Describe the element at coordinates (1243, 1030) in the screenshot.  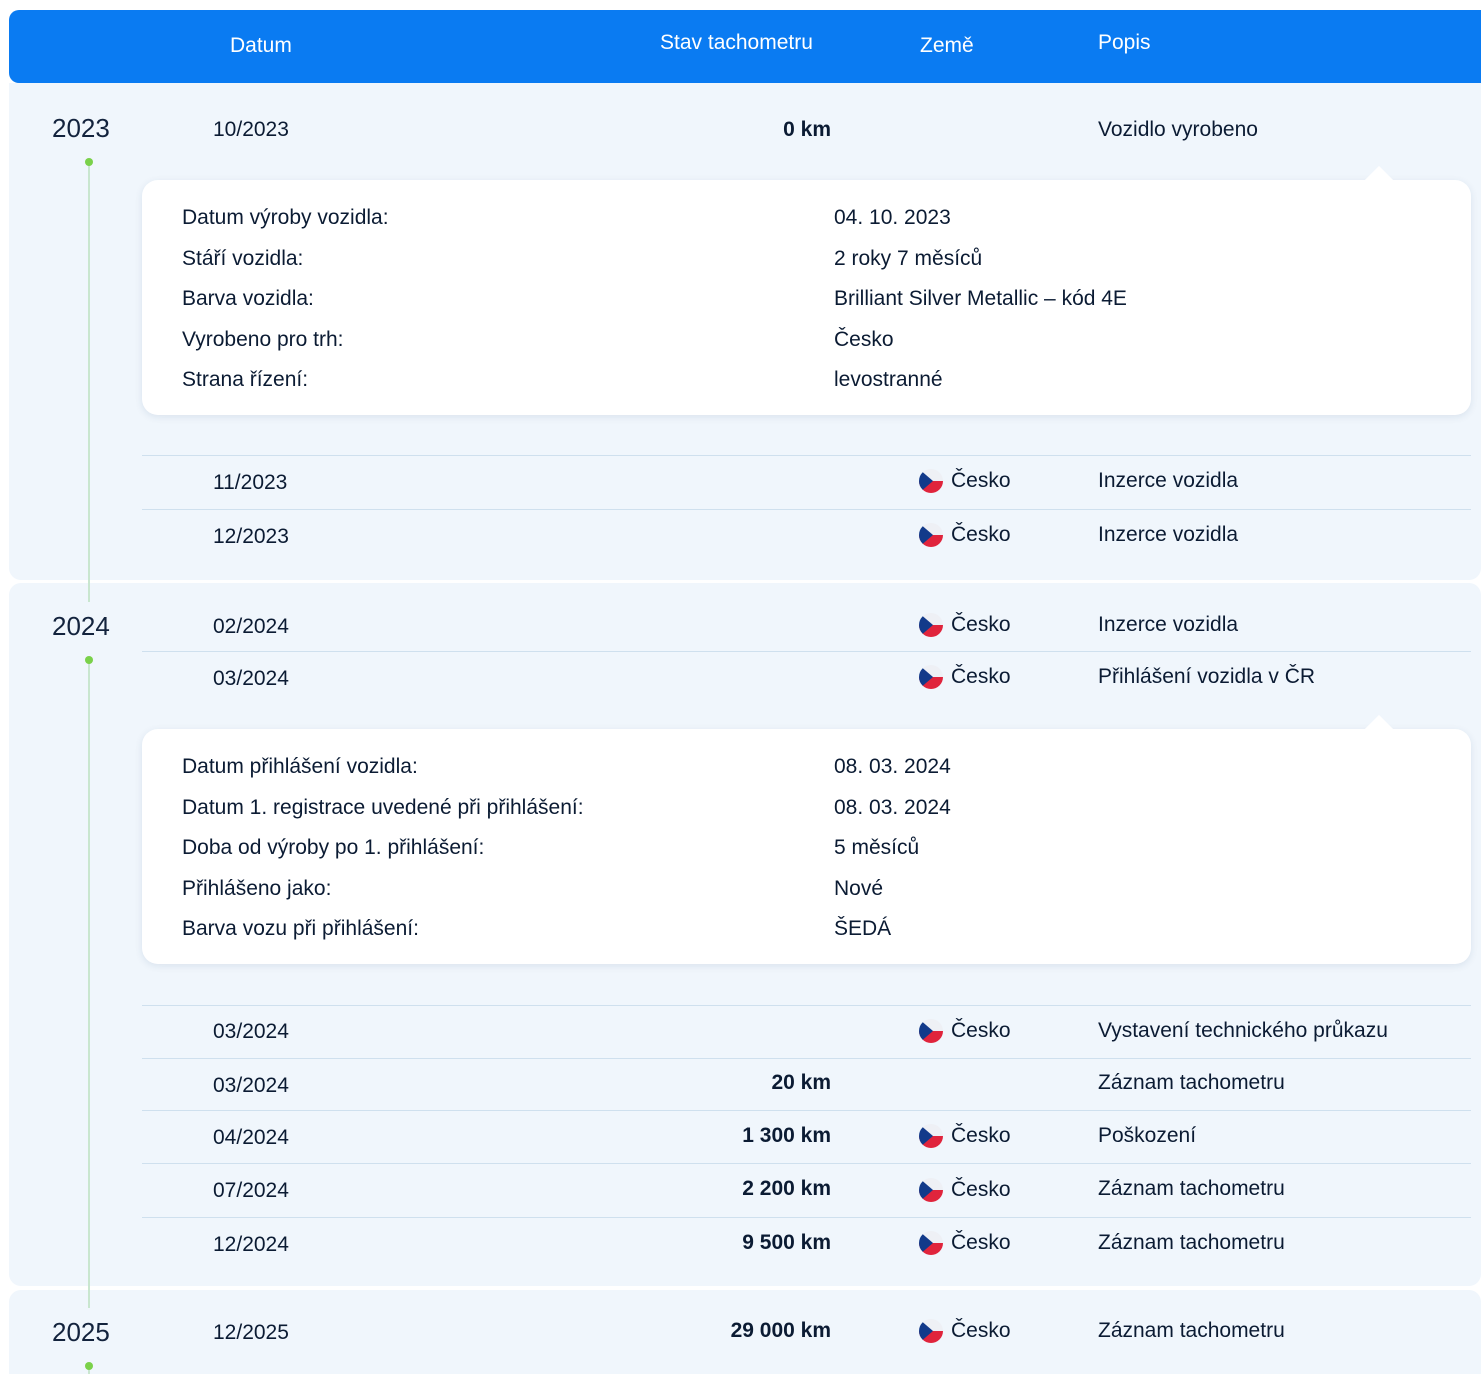
I see `row-description: Vystavení technického průkazu` at that location.